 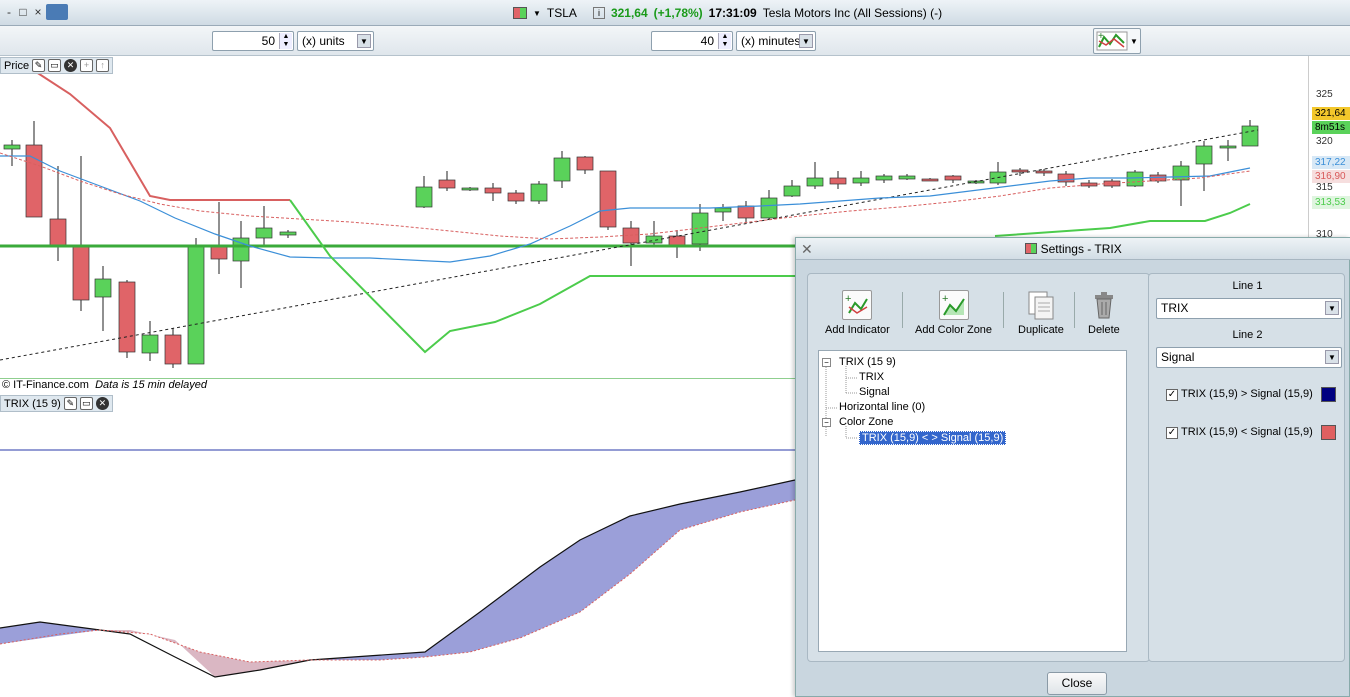 I want to click on cond1-checkbox: ✓, so click(x=1172, y=395).